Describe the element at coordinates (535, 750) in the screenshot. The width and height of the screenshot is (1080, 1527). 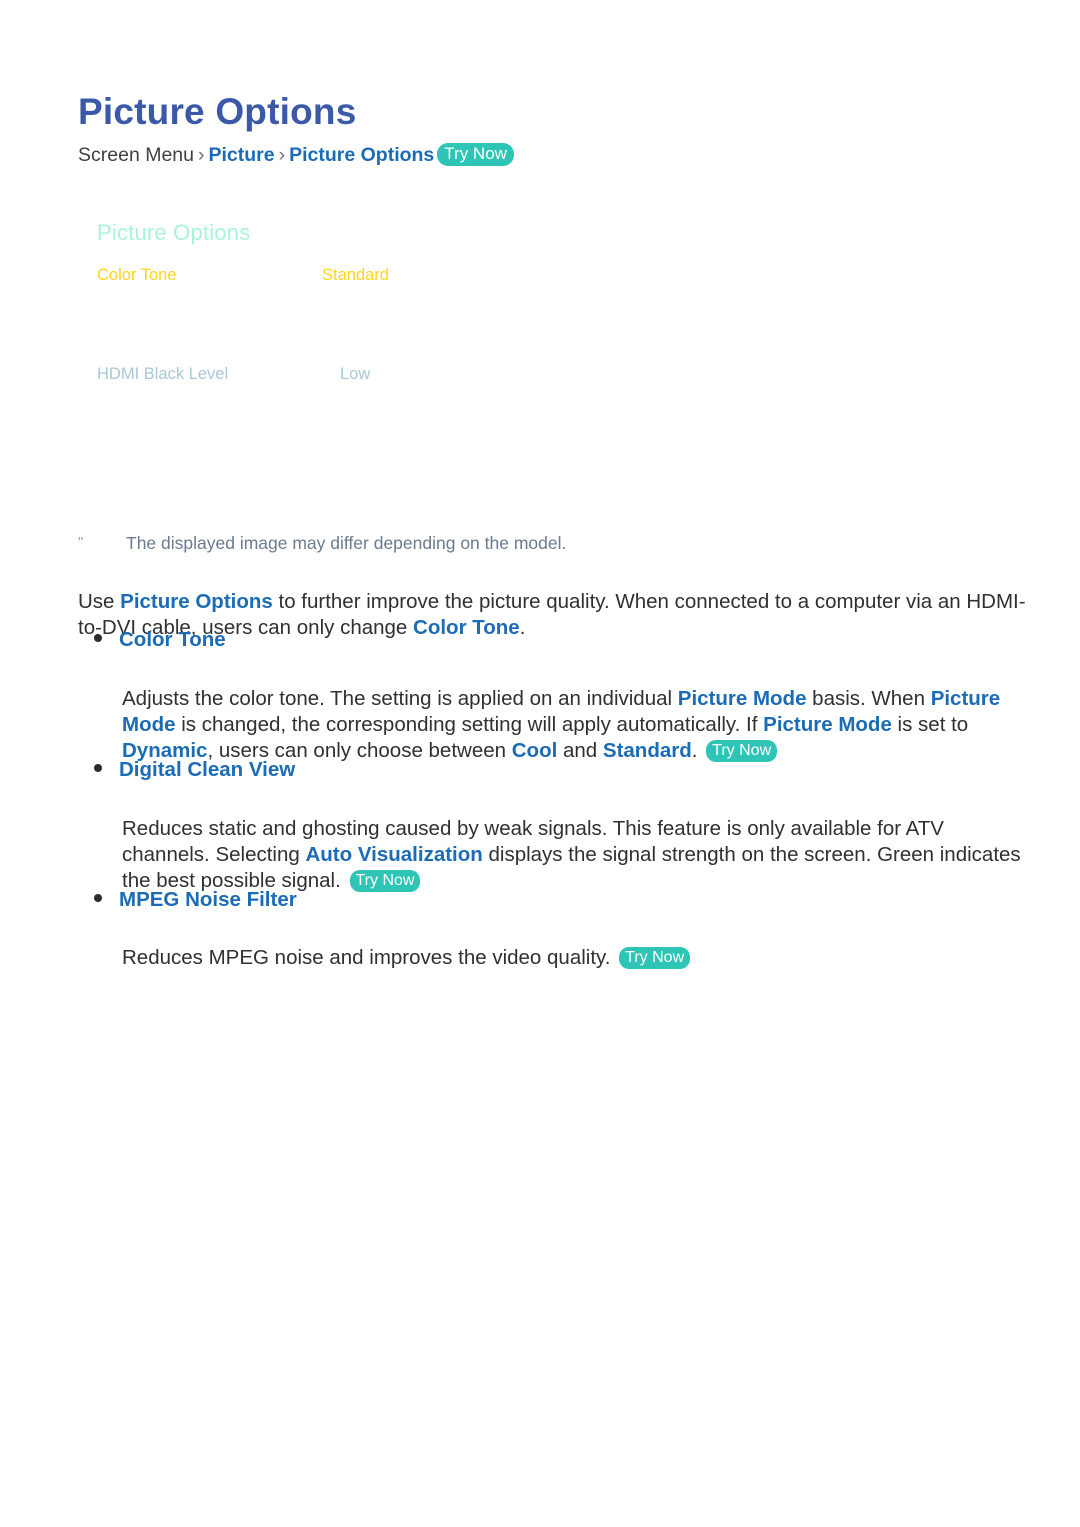
I see `link-cool: Cool` at that location.